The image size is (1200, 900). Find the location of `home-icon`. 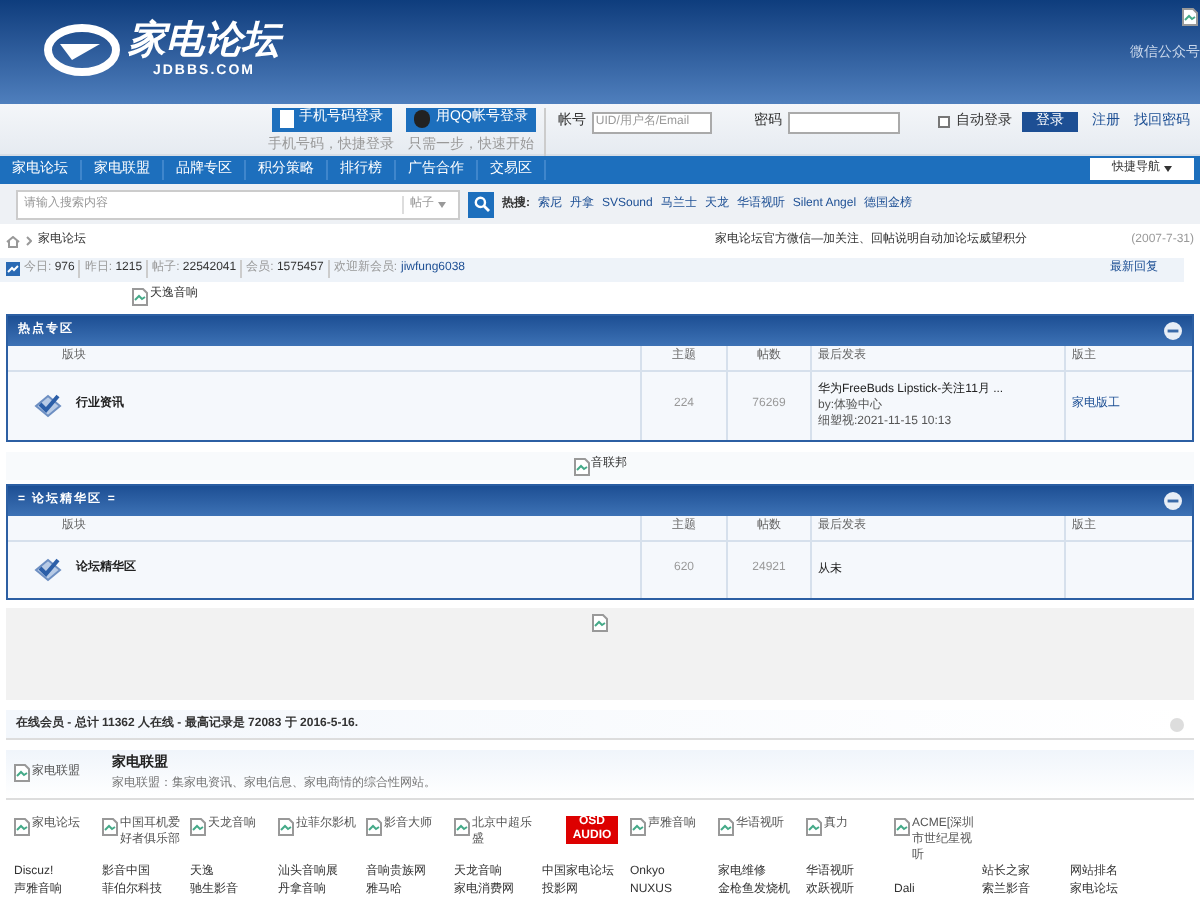

home-icon is located at coordinates (13, 241).